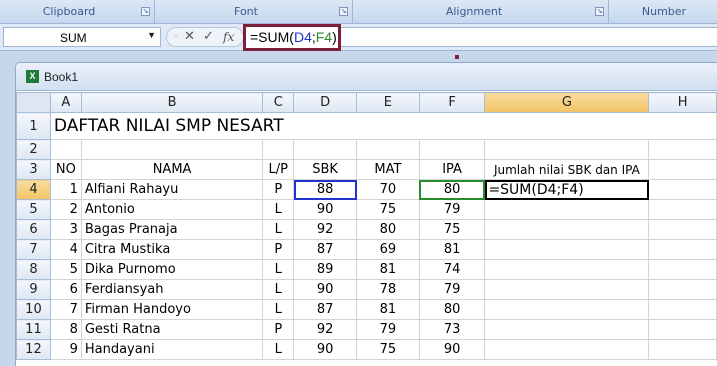 This screenshot has width=717, height=366. What do you see at coordinates (33, 289) in the screenshot?
I see `row-header: 9` at bounding box center [33, 289].